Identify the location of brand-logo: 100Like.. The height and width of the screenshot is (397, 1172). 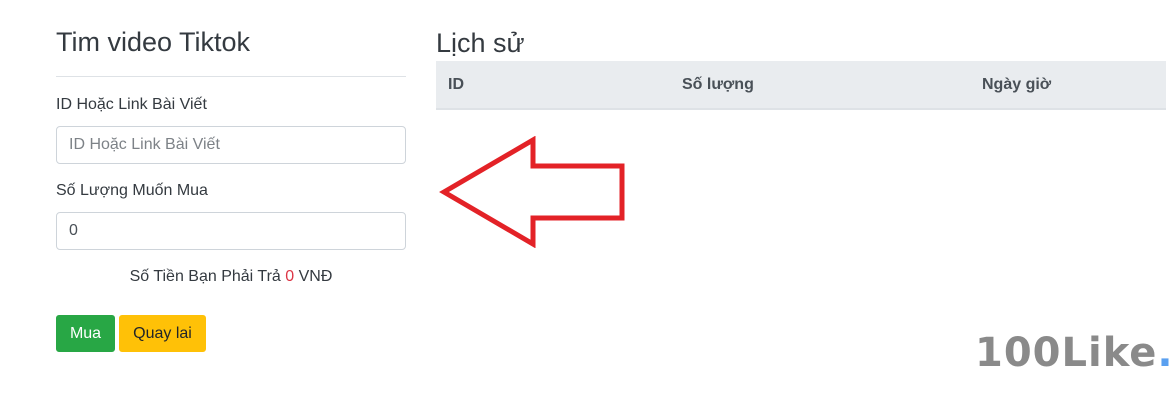
(1073, 353).